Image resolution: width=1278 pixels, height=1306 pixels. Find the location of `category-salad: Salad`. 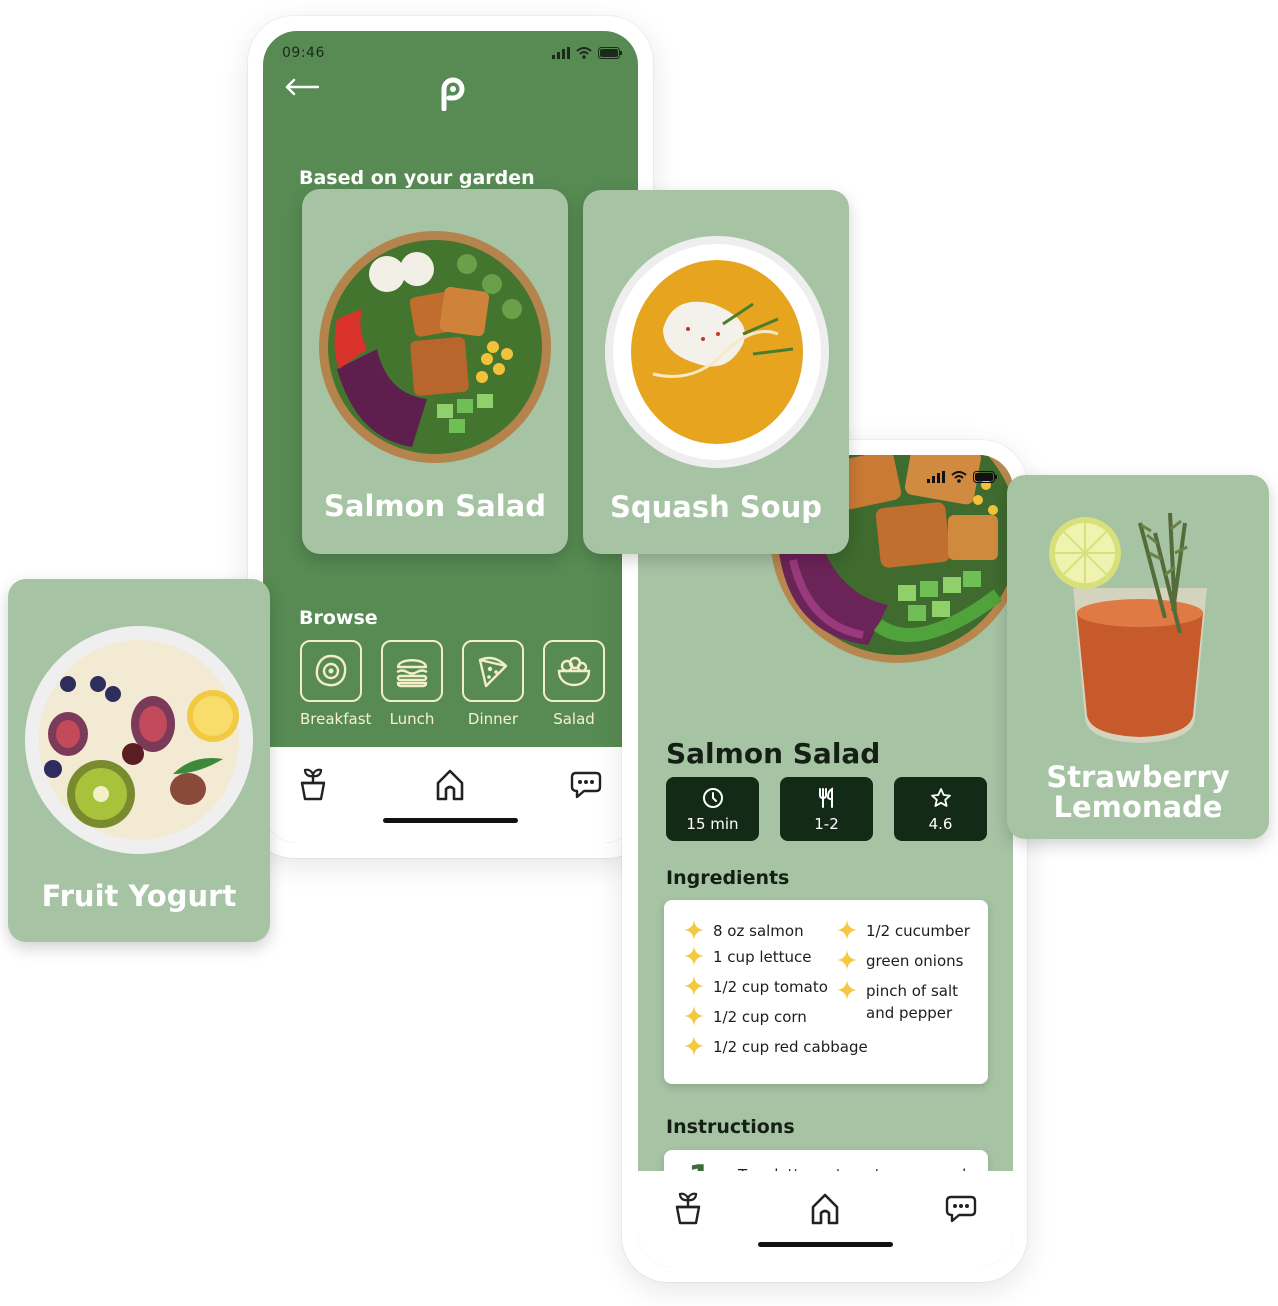

category-salad: Salad is located at coordinates (574, 684).